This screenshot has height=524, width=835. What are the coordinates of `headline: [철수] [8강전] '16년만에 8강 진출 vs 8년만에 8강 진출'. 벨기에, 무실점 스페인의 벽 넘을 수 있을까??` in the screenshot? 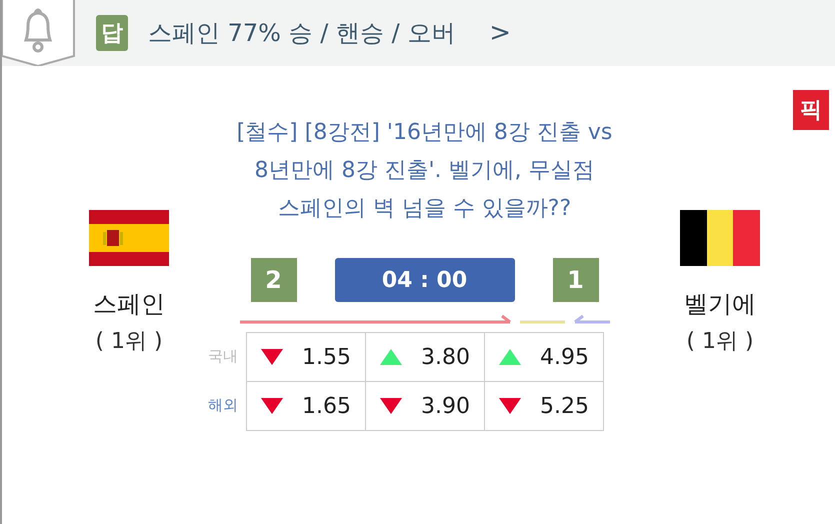 It's located at (424, 171).